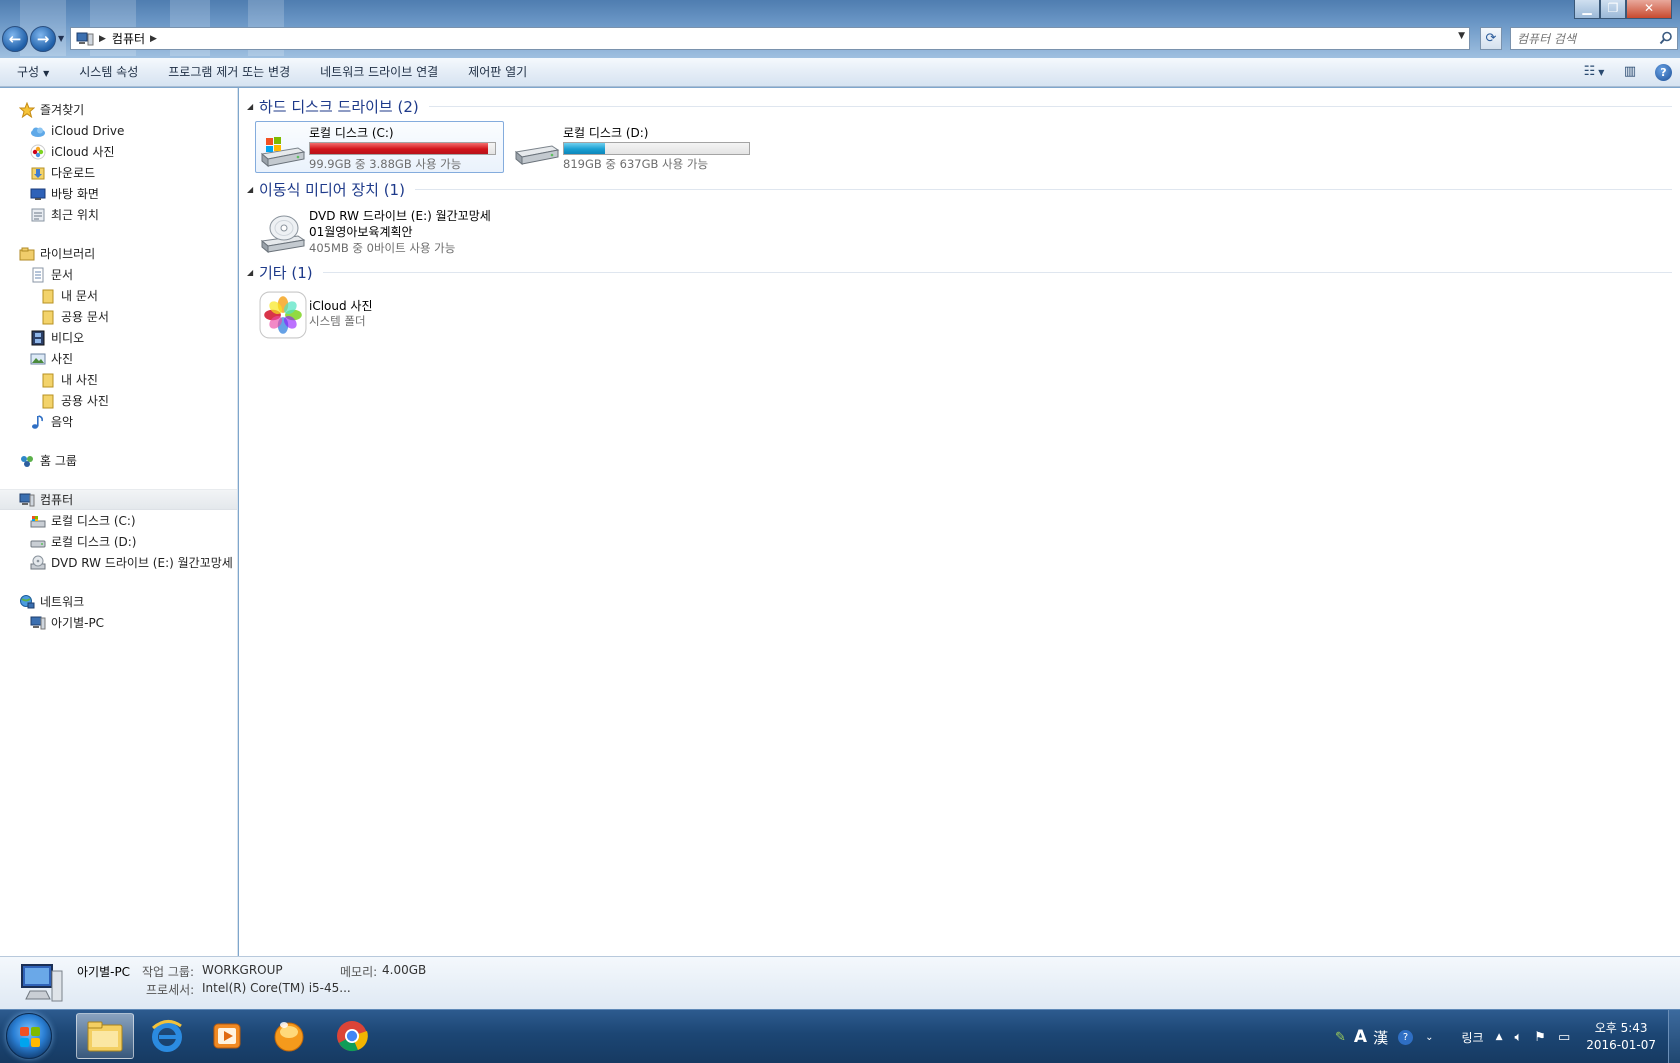  Describe the element at coordinates (118, 151) in the screenshot. I see `nav-icloud-photos: iCloud 사진` at that location.